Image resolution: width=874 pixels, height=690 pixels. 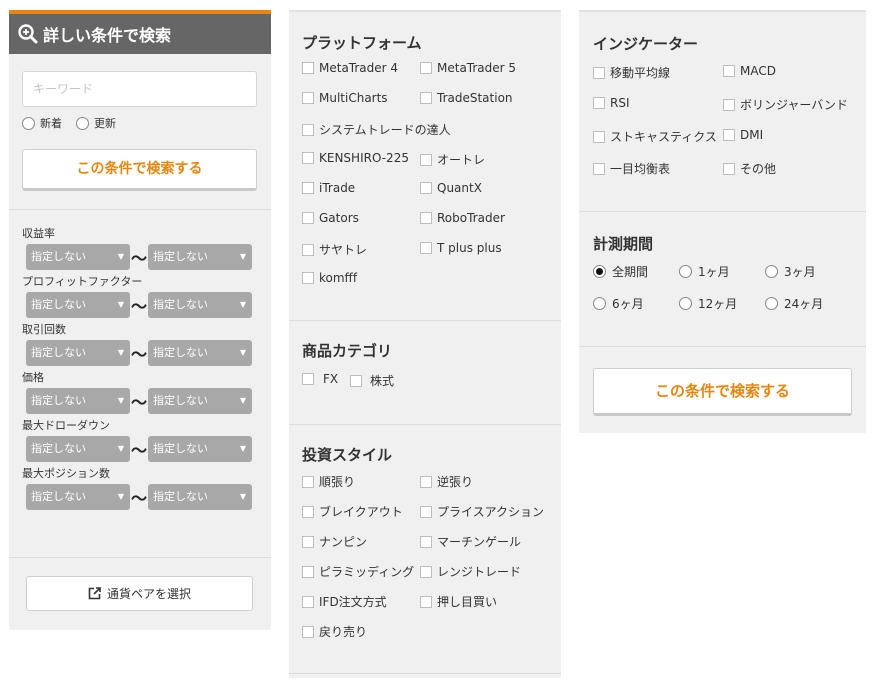 What do you see at coordinates (461, 248) in the screenshot?
I see `platform-option: T plus plus` at bounding box center [461, 248].